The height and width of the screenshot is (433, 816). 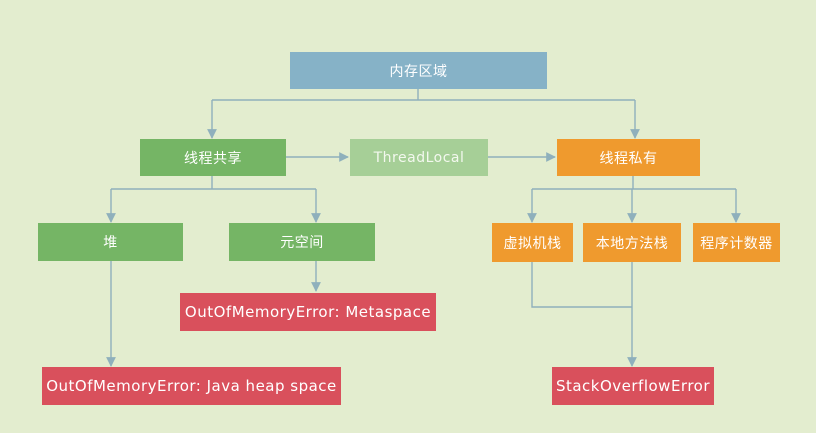 I want to click on vm-stack-node: 虚拟机栈, so click(x=532, y=242).